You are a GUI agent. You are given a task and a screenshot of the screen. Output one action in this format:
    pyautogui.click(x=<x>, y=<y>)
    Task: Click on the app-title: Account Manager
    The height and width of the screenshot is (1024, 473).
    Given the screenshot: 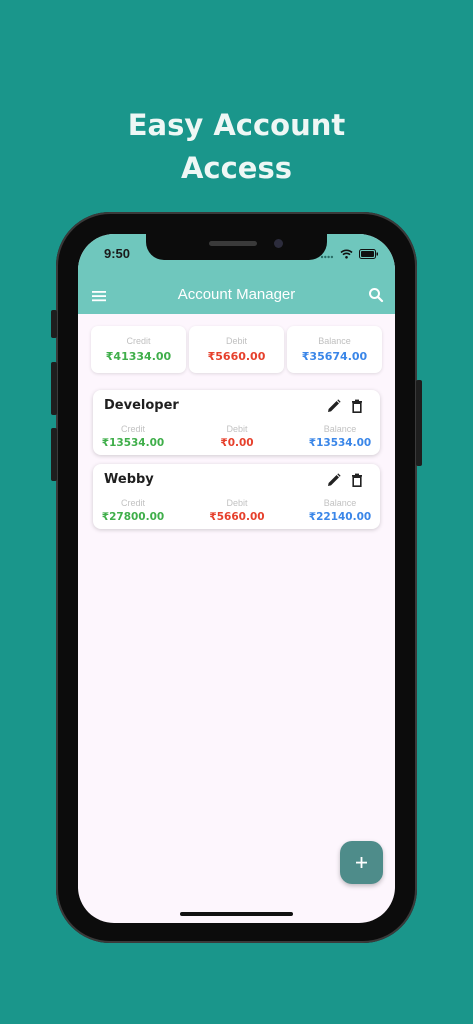 What is the action you would take?
    pyautogui.click(x=236, y=294)
    